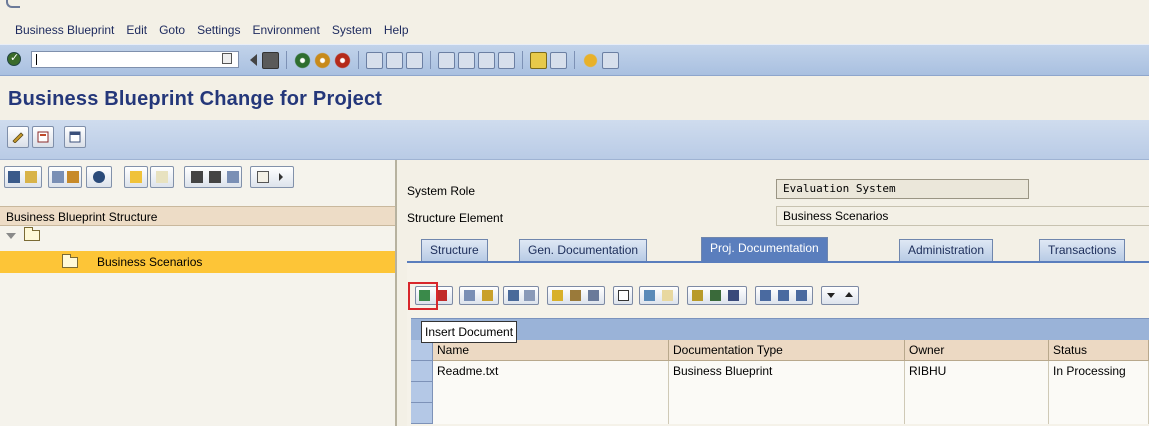 This screenshot has width=1149, height=426. I want to click on structure-buttons, so click(659, 295).